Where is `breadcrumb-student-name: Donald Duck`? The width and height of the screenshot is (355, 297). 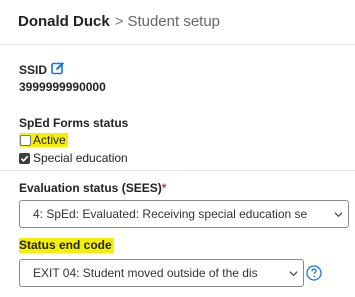
breadcrumb-student-name: Donald Duck is located at coordinates (64, 21).